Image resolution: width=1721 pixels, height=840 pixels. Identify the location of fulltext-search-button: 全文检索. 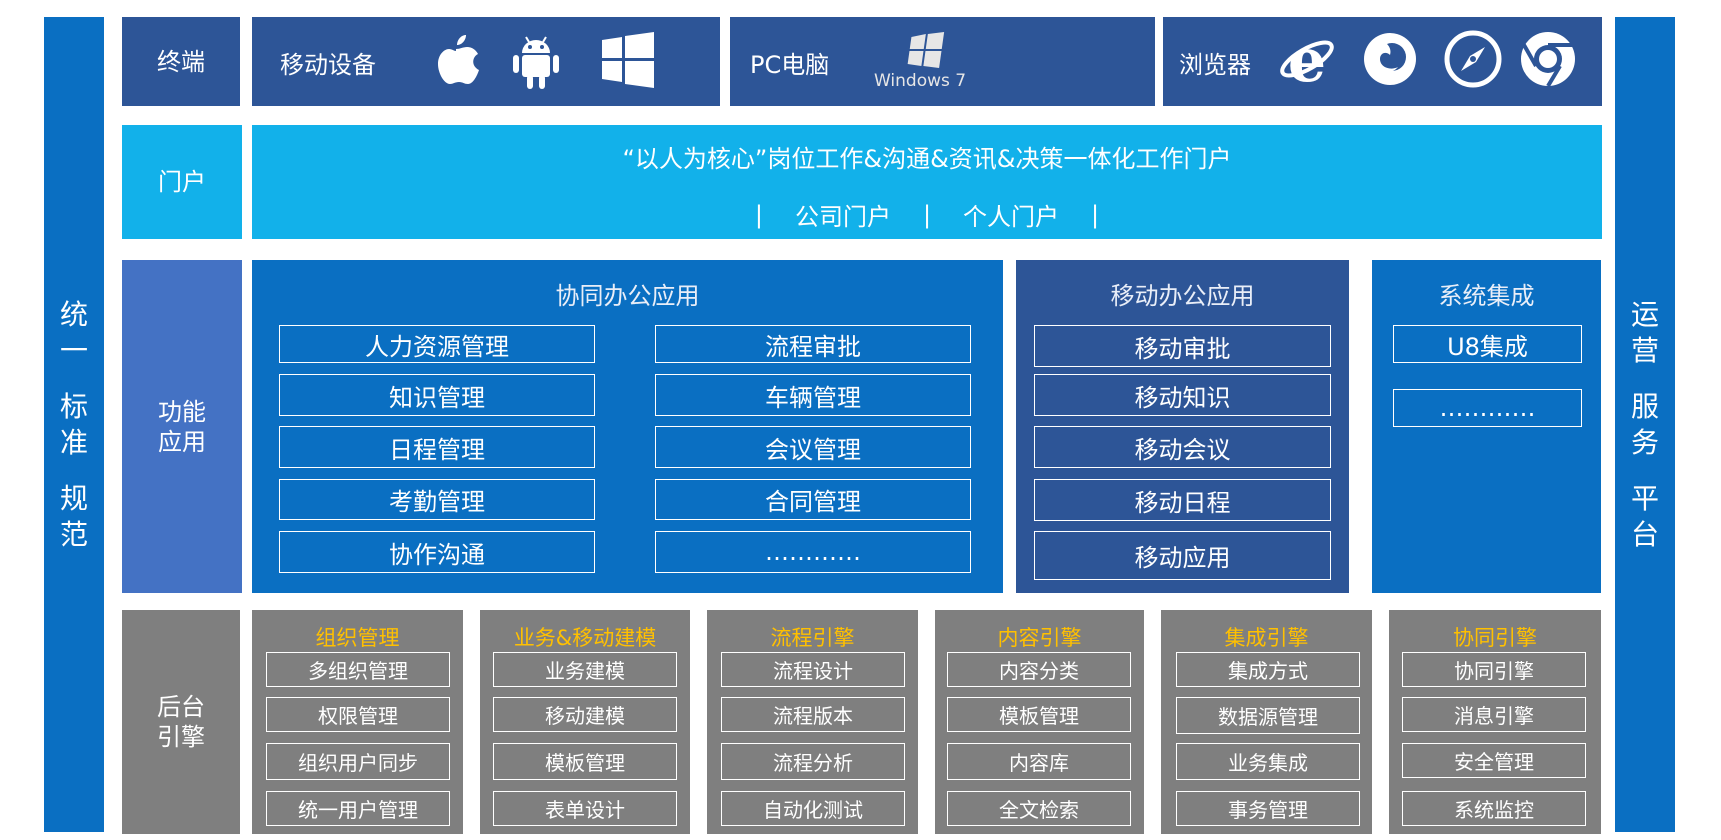
(1039, 808).